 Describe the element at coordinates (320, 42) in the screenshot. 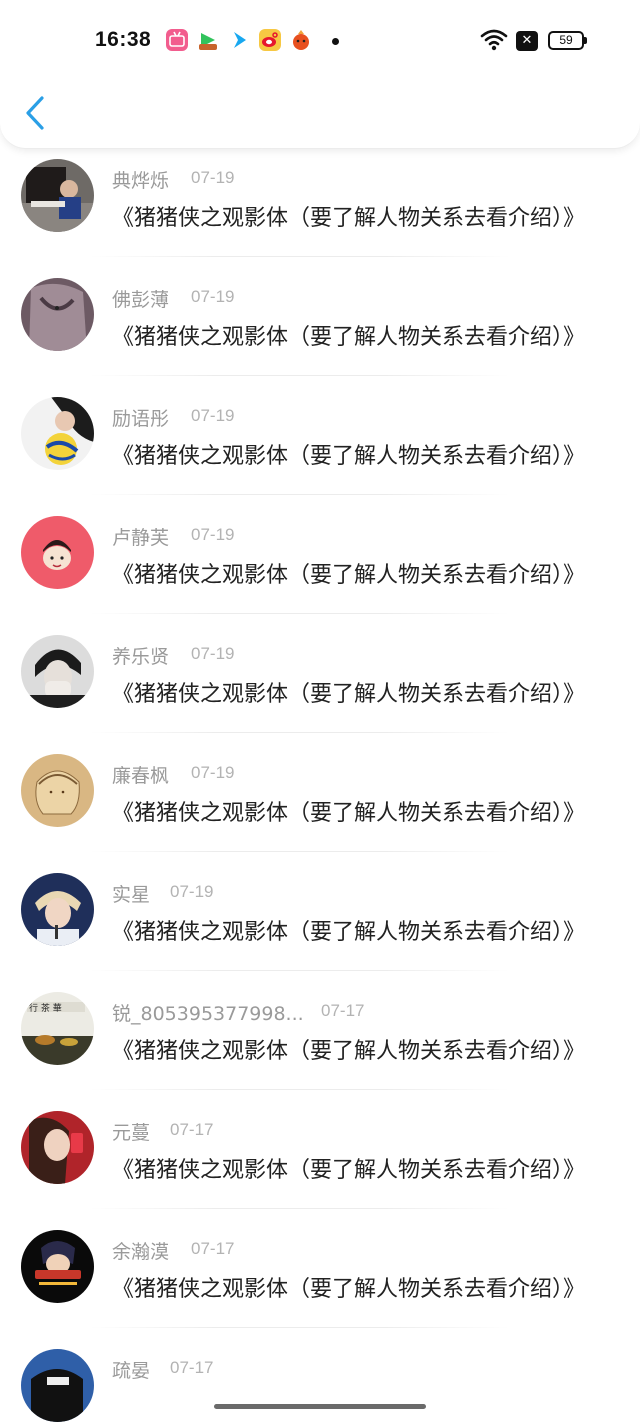

I see `status-bar: 16:38 ✕ 59` at that location.